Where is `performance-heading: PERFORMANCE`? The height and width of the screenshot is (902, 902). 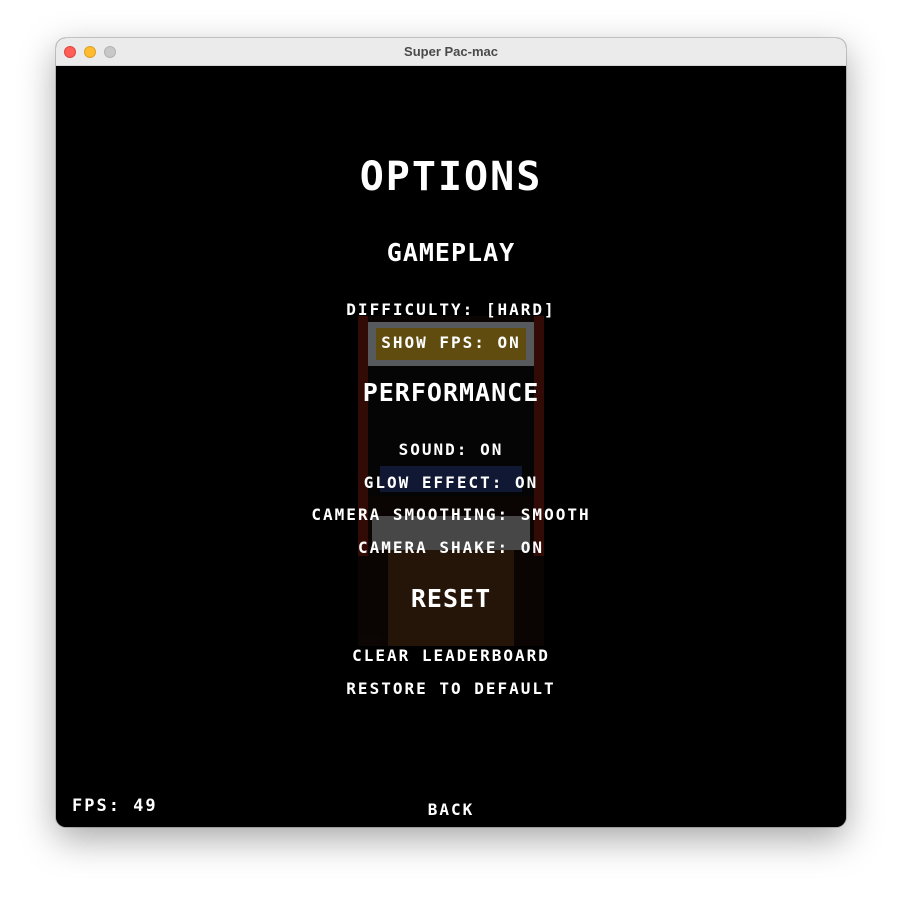 performance-heading: PERFORMANCE is located at coordinates (451, 392).